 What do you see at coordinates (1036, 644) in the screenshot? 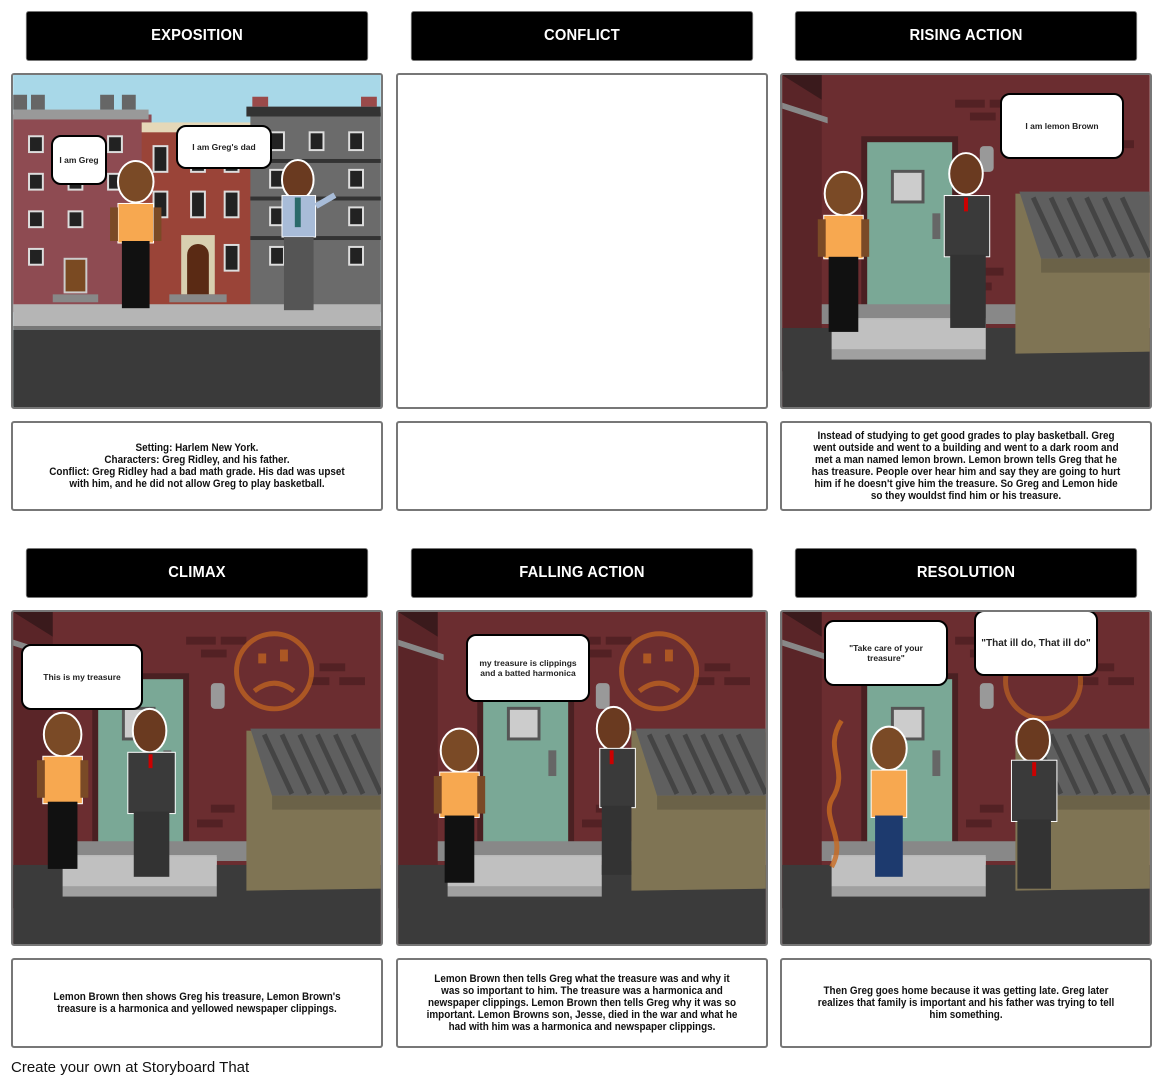
I see `speech-bubble-greg: "That ill do, That ill do"` at bounding box center [1036, 644].